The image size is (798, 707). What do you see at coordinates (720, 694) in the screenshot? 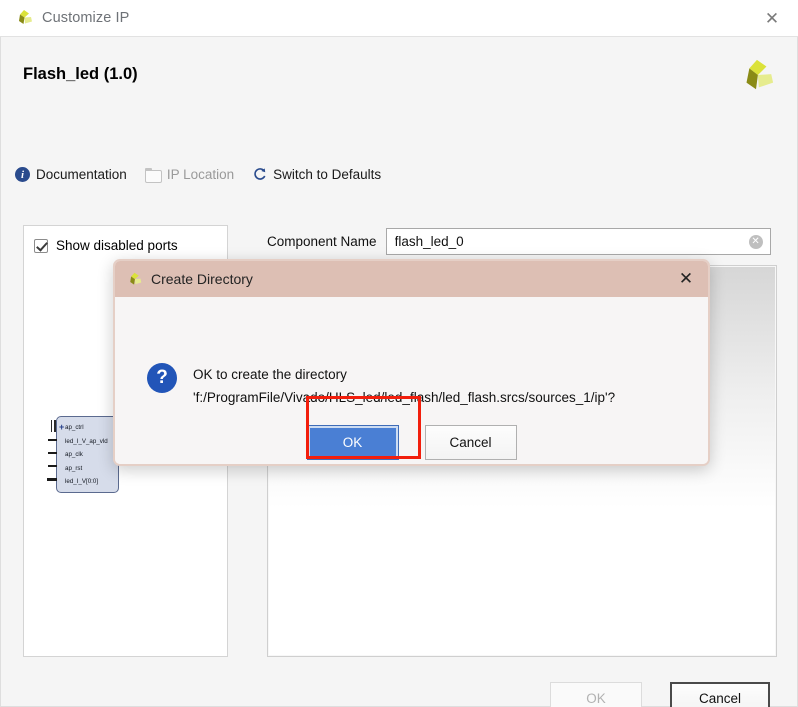
I see `cancel-button: Cancel` at bounding box center [720, 694].